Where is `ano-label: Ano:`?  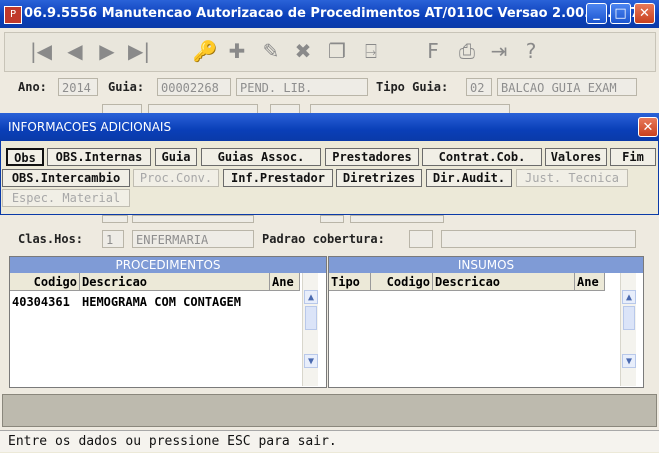 ano-label: Ano: is located at coordinates (32, 87).